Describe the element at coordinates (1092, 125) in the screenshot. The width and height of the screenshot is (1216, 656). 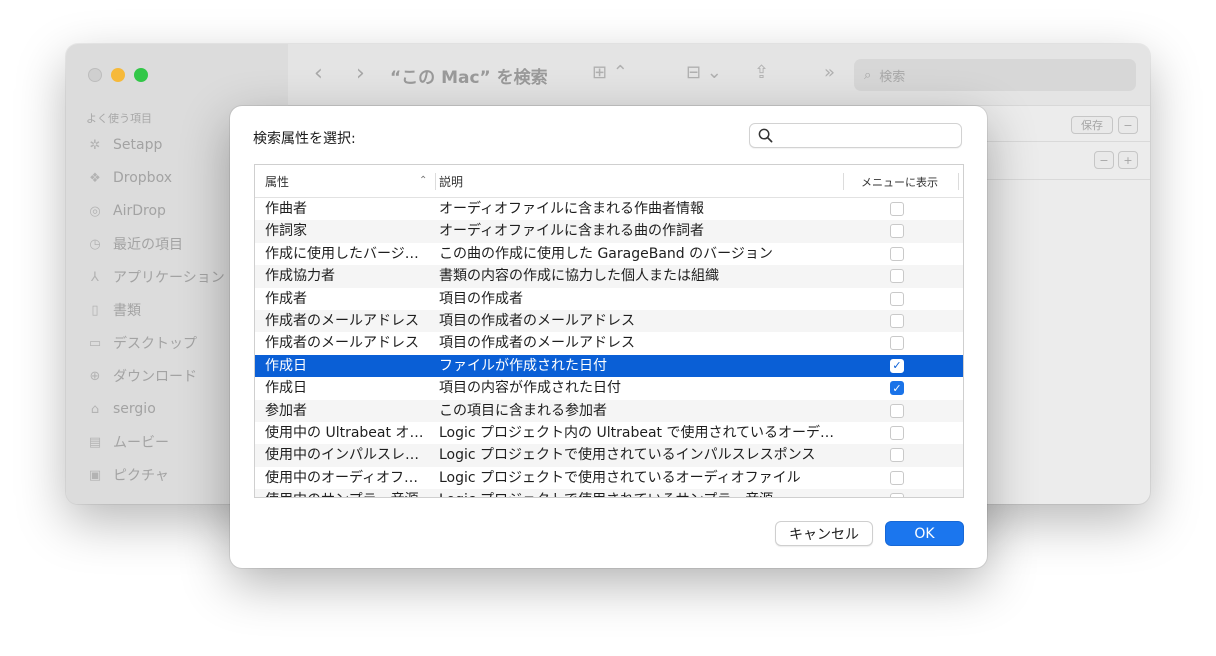
I see `save-search-button: 保存` at that location.